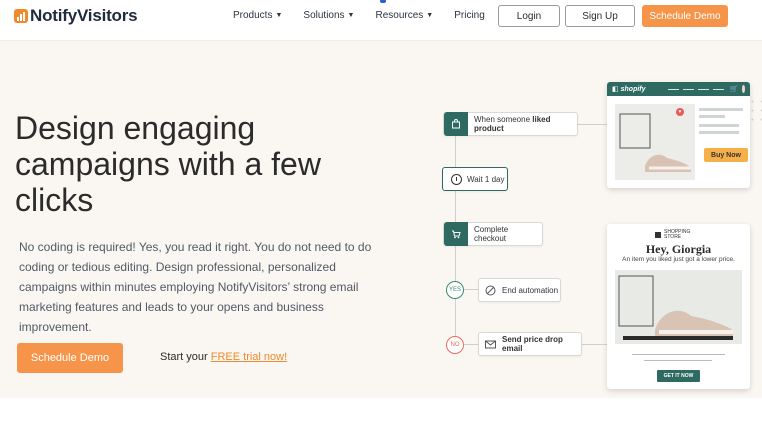 The width and height of the screenshot is (762, 423). I want to click on flow-step-liked-product-label: When someone liked product, so click(512, 124).